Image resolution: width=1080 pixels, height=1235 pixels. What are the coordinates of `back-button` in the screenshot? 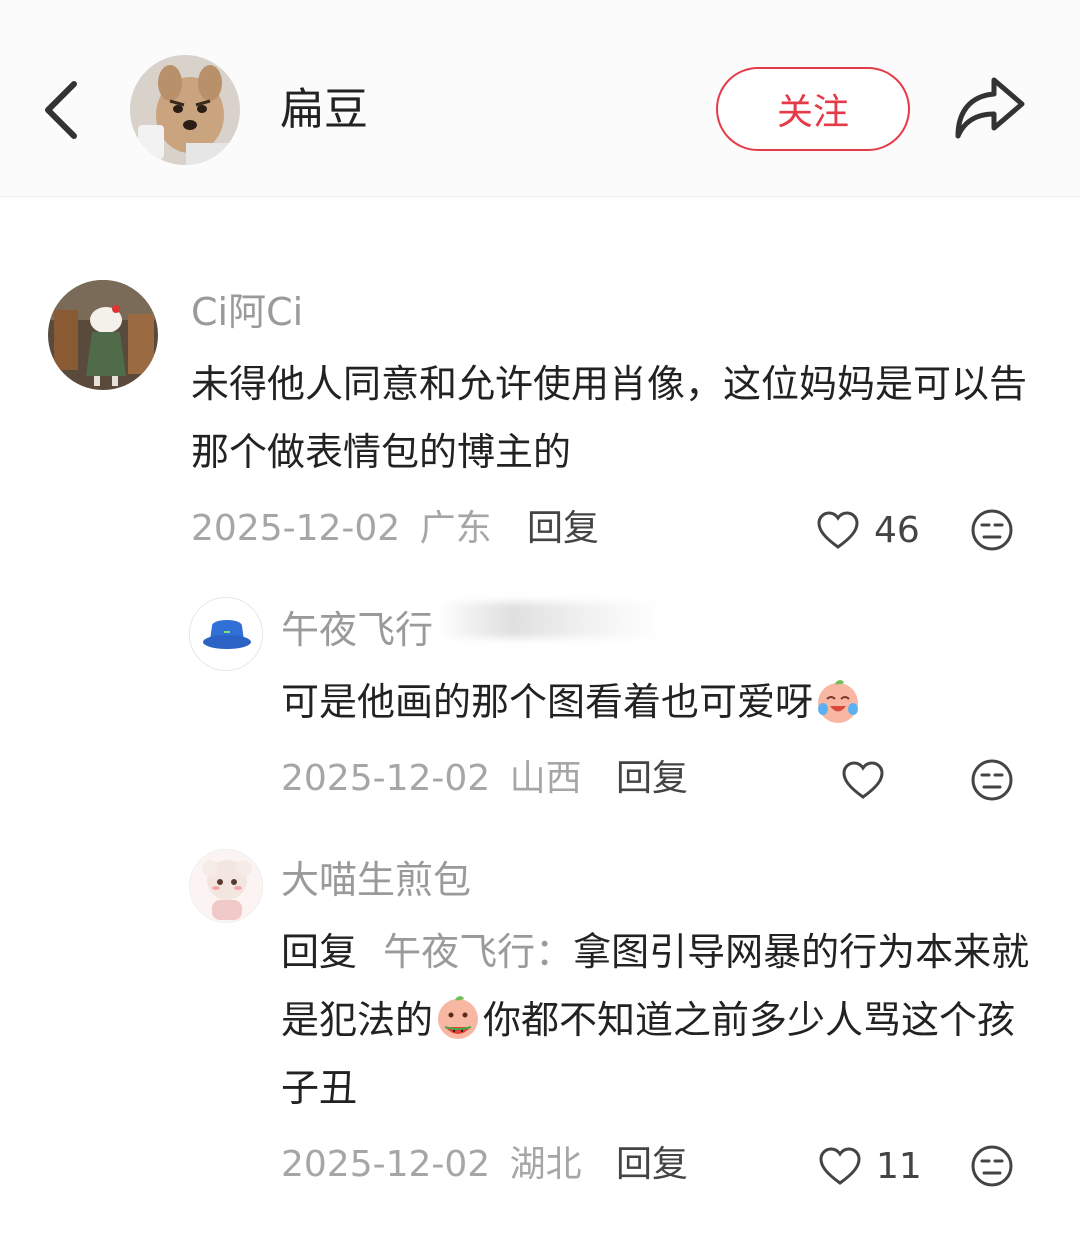 It's located at (64, 110).